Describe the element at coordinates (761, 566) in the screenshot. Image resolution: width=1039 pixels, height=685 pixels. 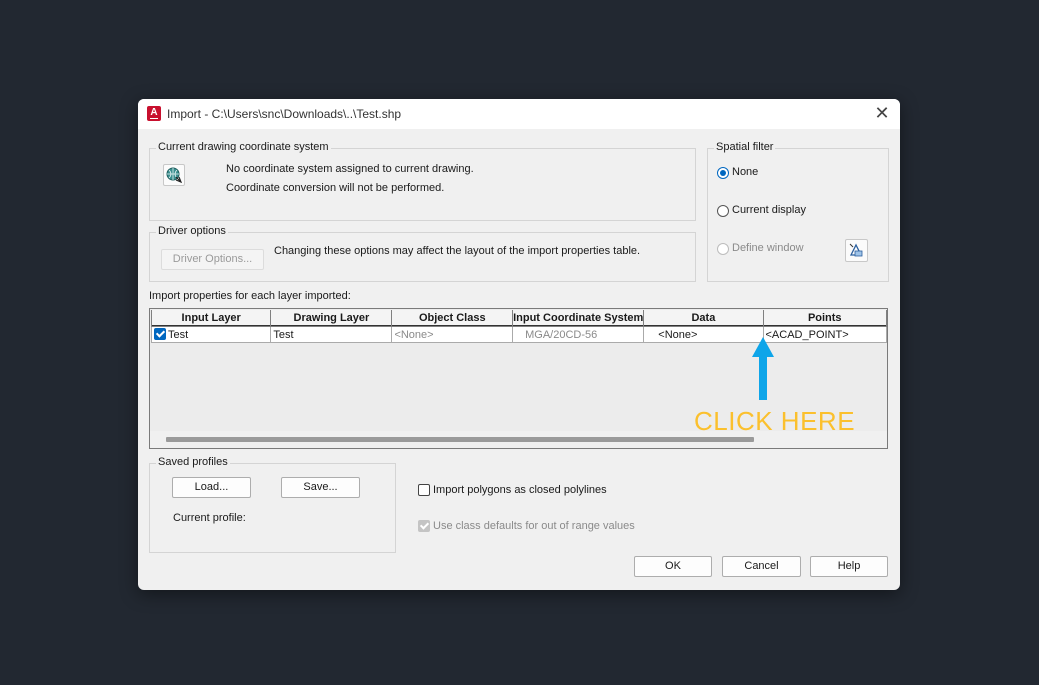
I see `cancel-button: Cancel` at that location.